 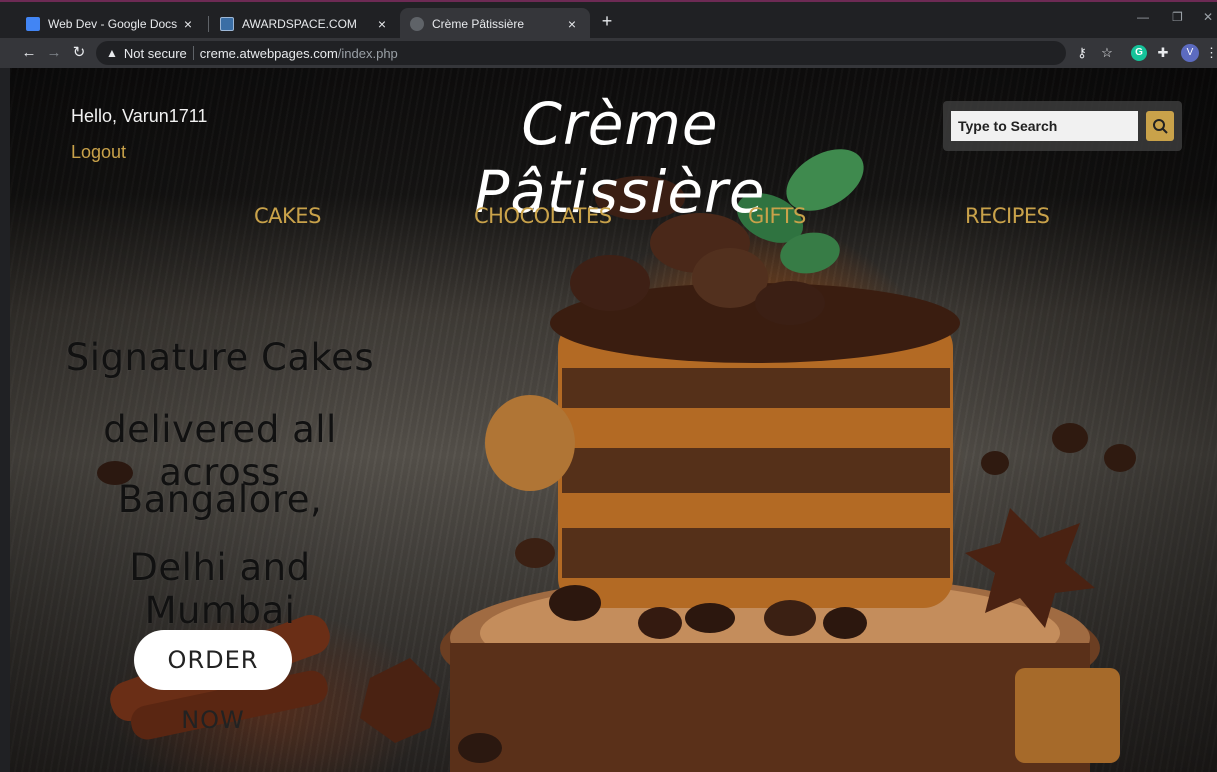 I want to click on url-host: creme.atwebpages.com, so click(x=268, y=53).